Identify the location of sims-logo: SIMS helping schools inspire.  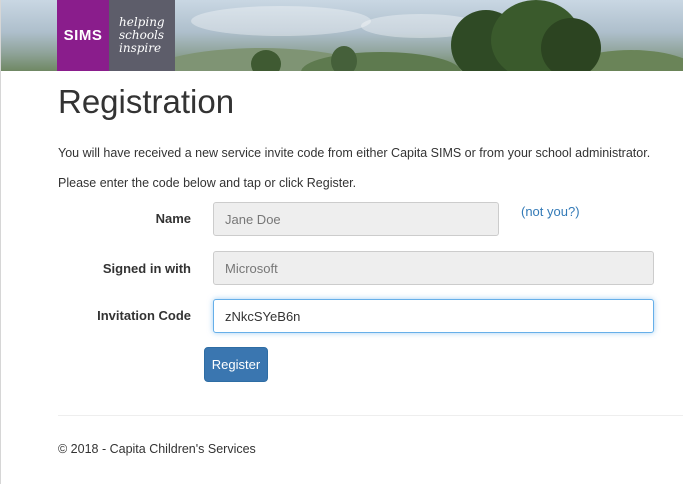
(116, 35).